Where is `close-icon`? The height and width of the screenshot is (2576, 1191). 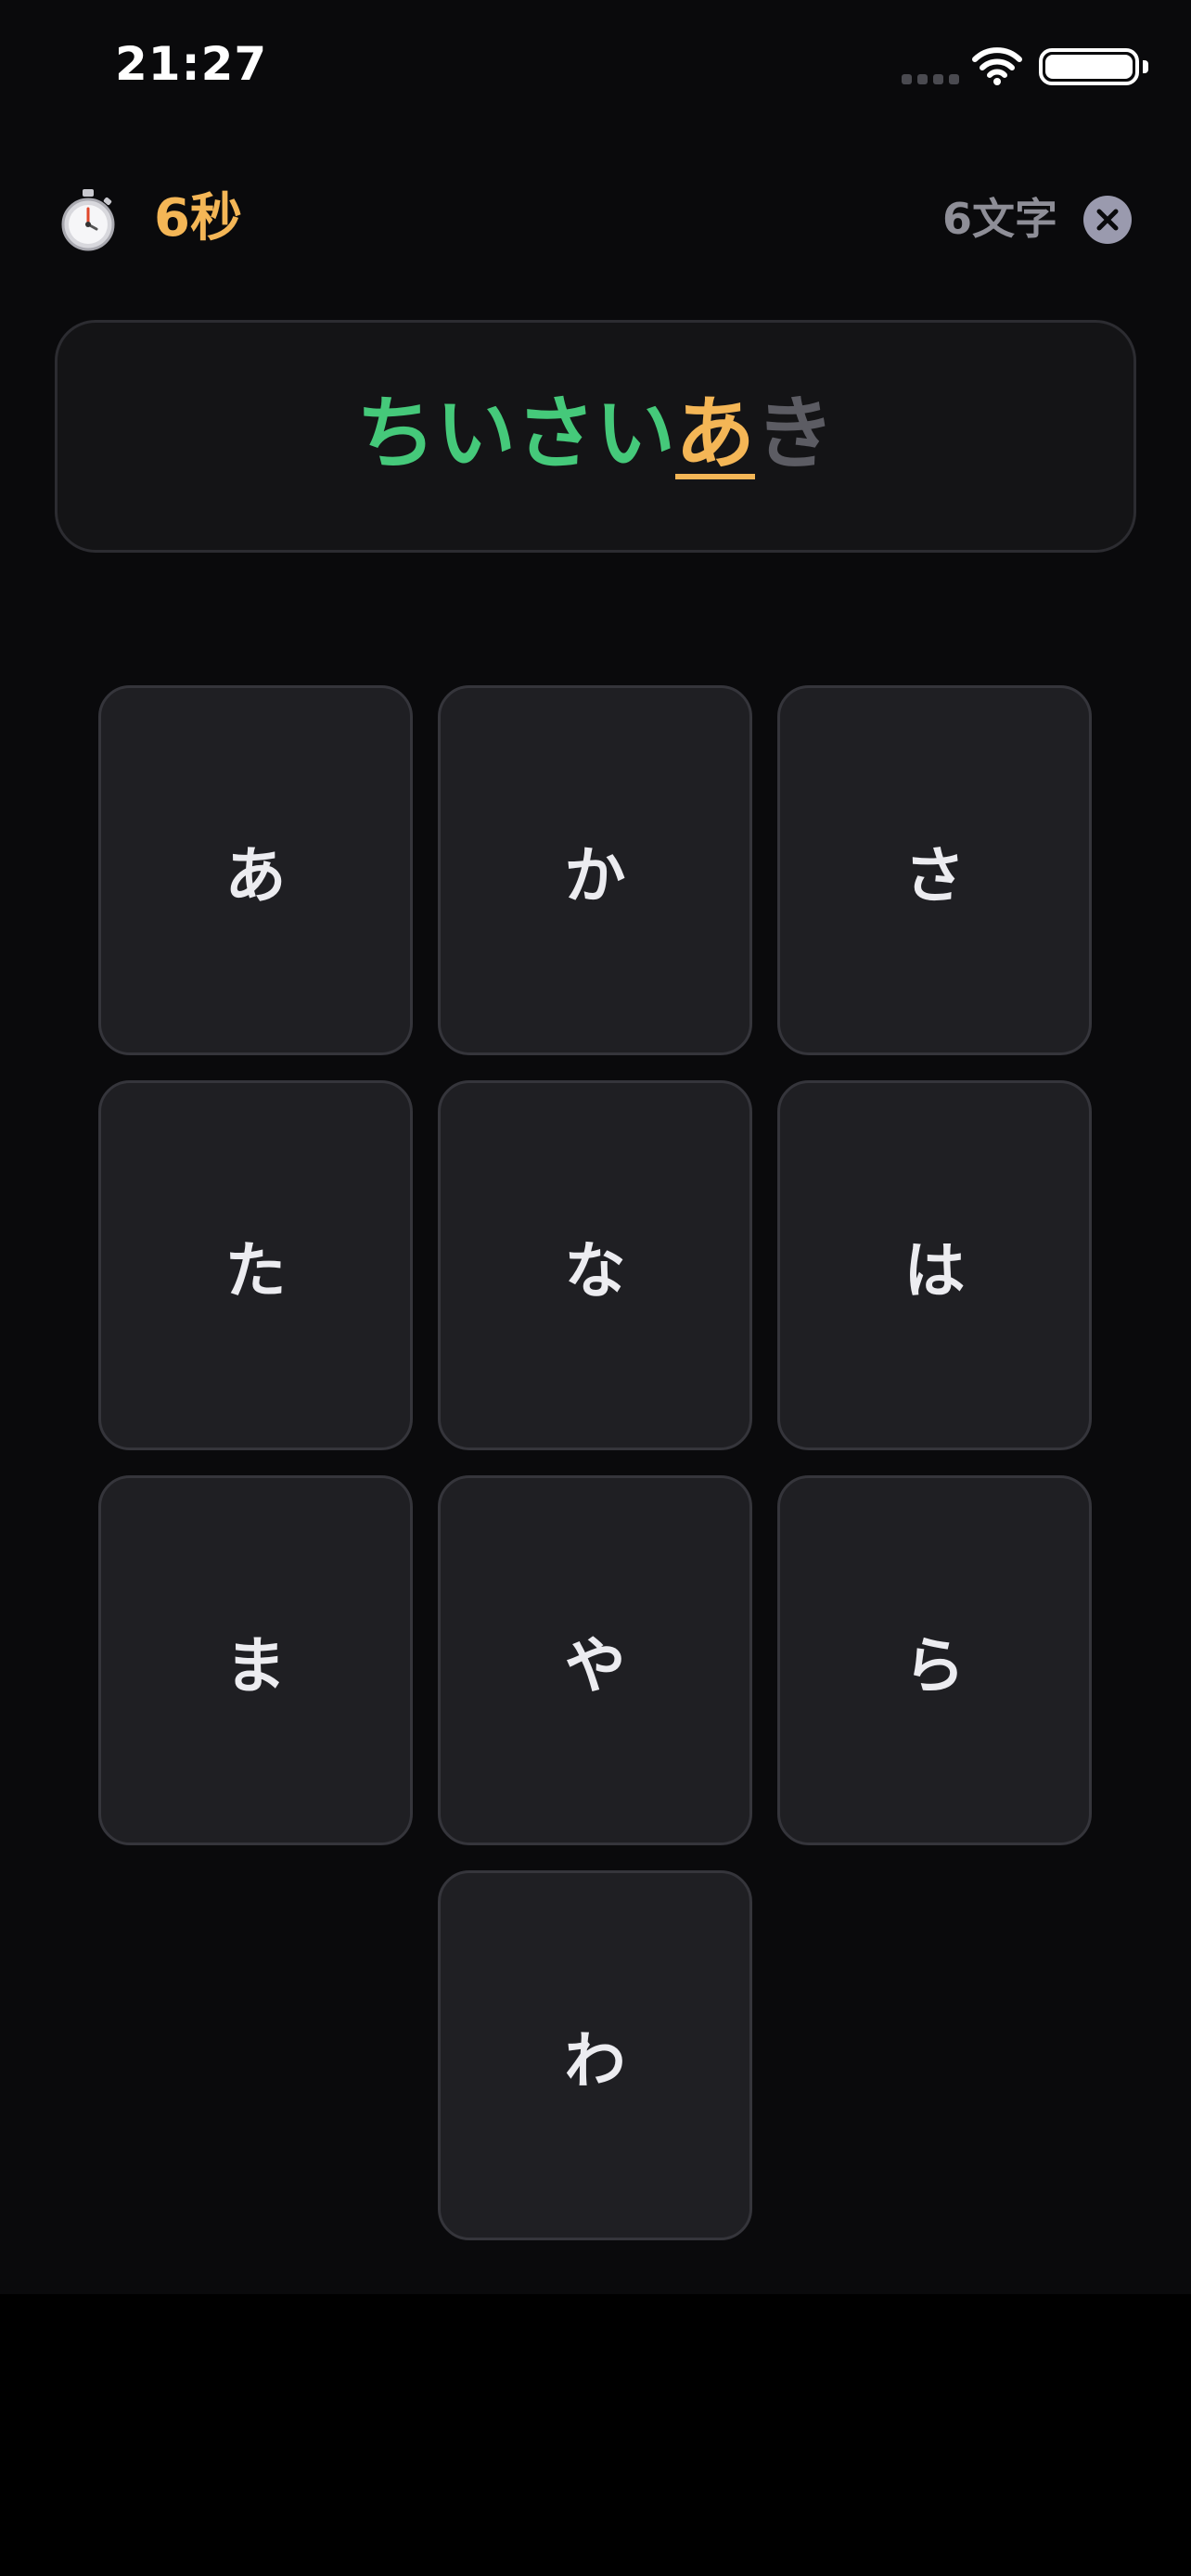
close-icon is located at coordinates (1107, 220).